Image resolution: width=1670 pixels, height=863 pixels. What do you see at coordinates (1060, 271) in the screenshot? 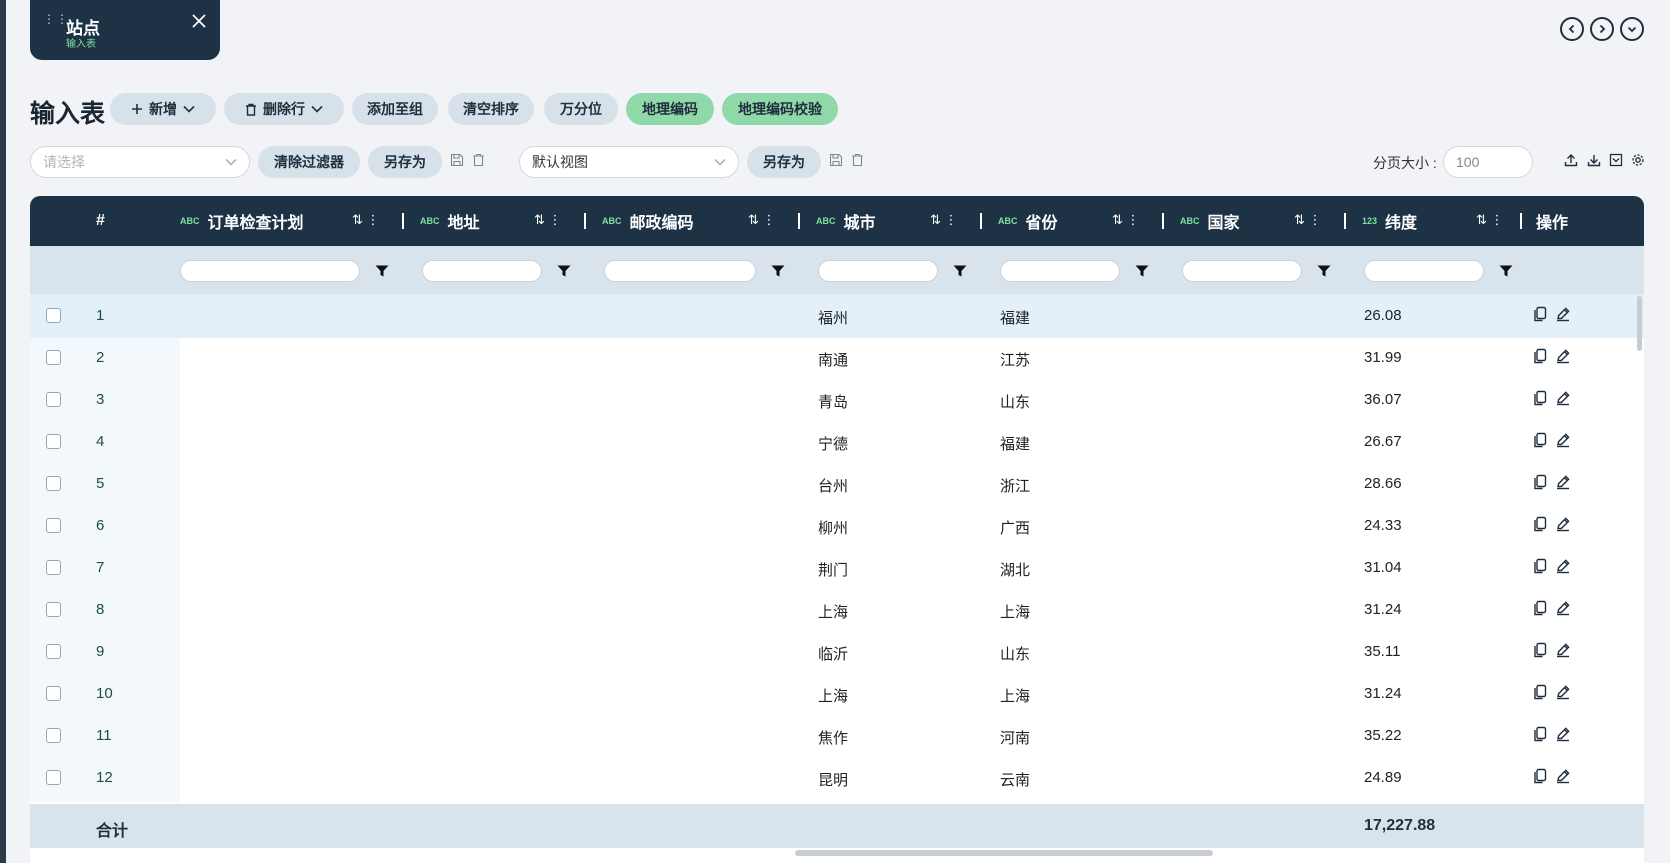
I see `province-filter-input` at bounding box center [1060, 271].